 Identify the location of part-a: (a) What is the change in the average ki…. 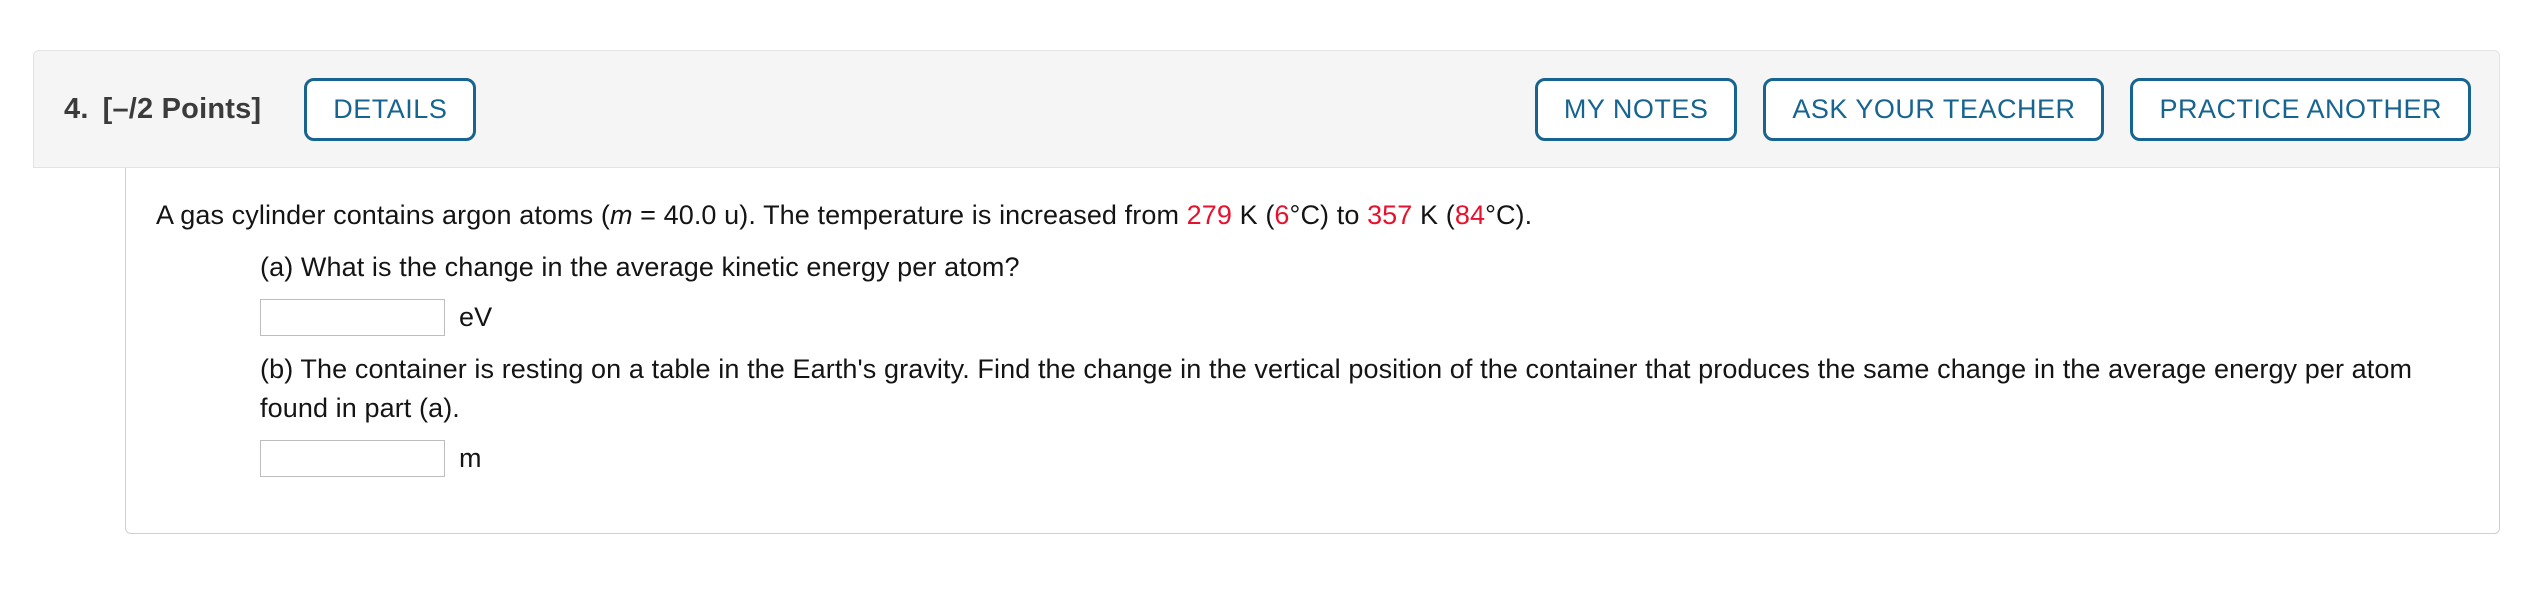
(1360, 292).